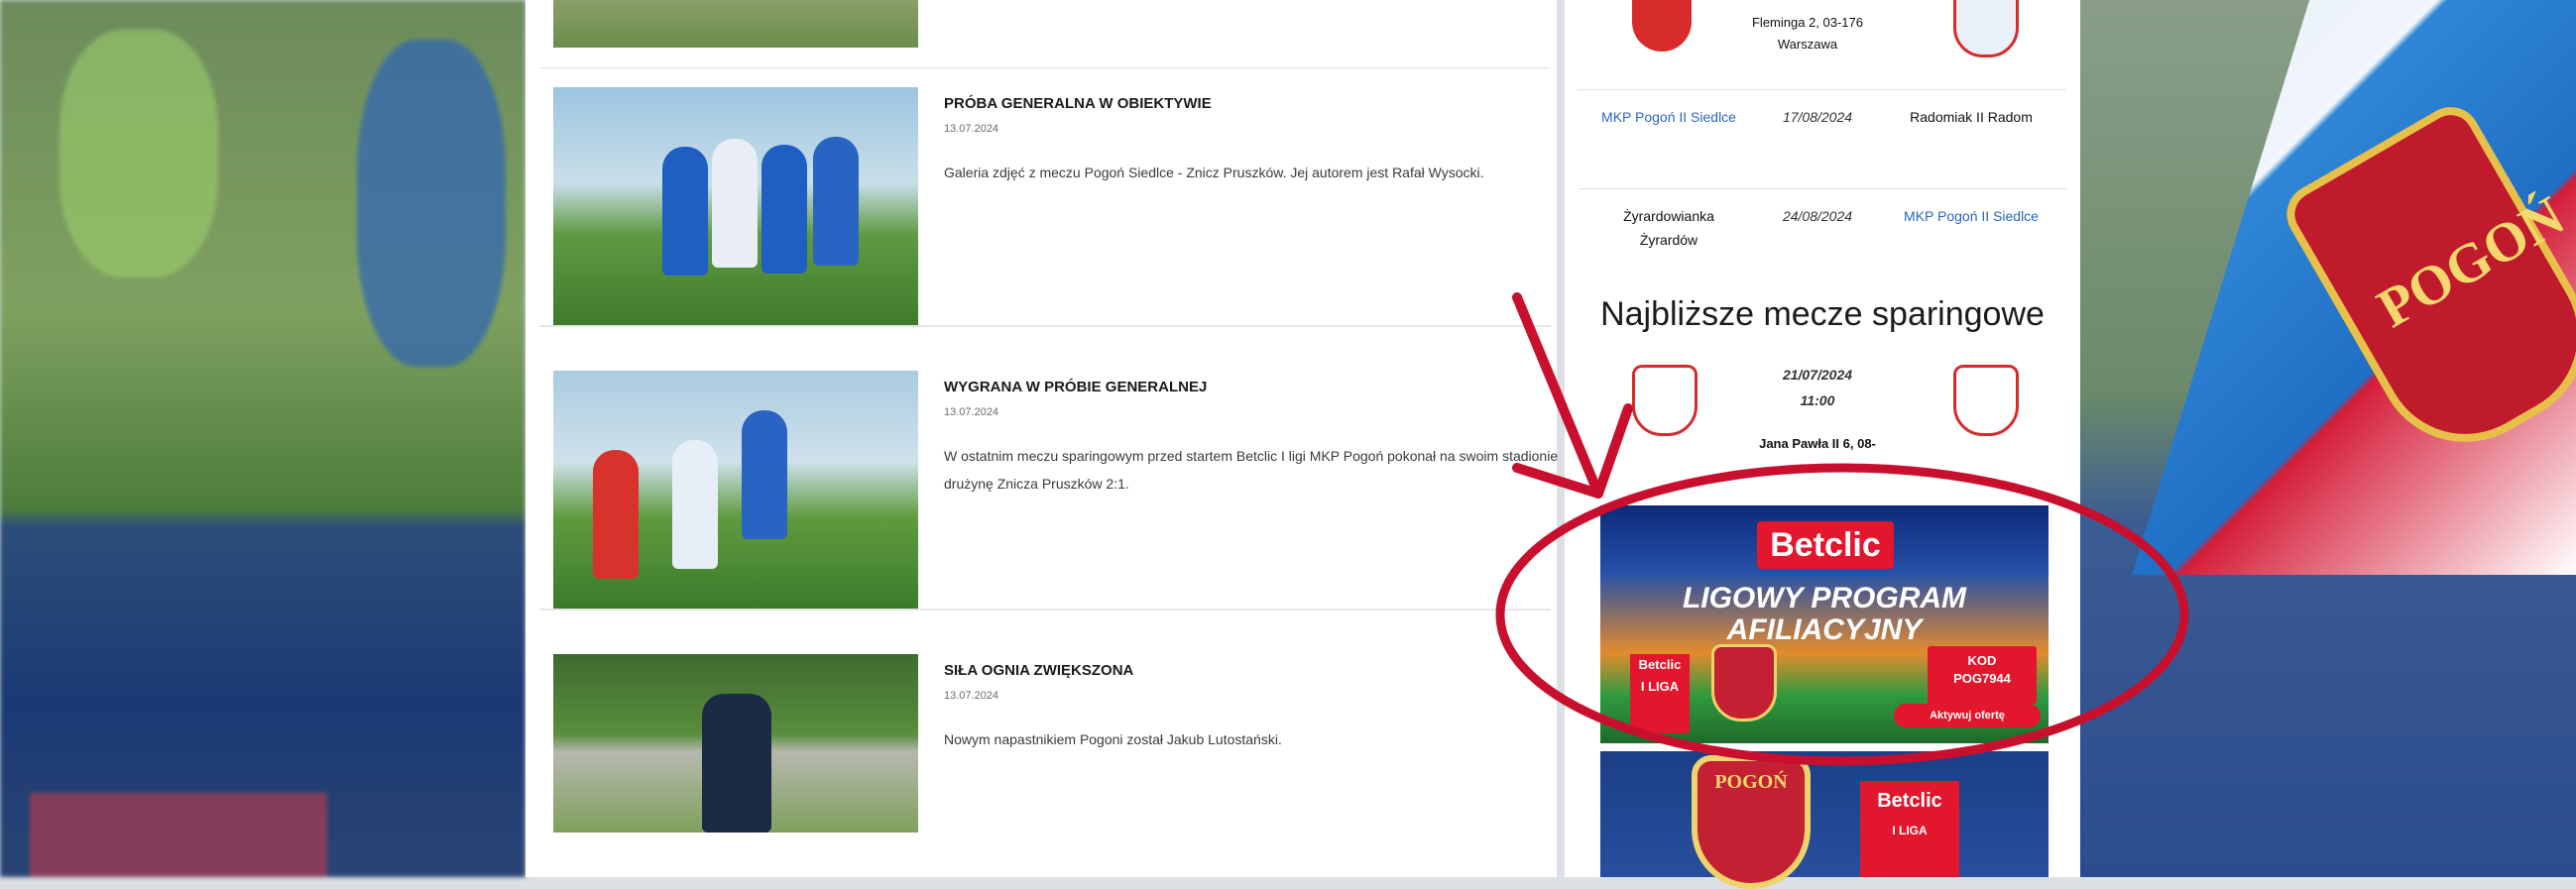 This screenshot has width=2576, height=889. I want to click on annotation-circle, so click(1842, 614).